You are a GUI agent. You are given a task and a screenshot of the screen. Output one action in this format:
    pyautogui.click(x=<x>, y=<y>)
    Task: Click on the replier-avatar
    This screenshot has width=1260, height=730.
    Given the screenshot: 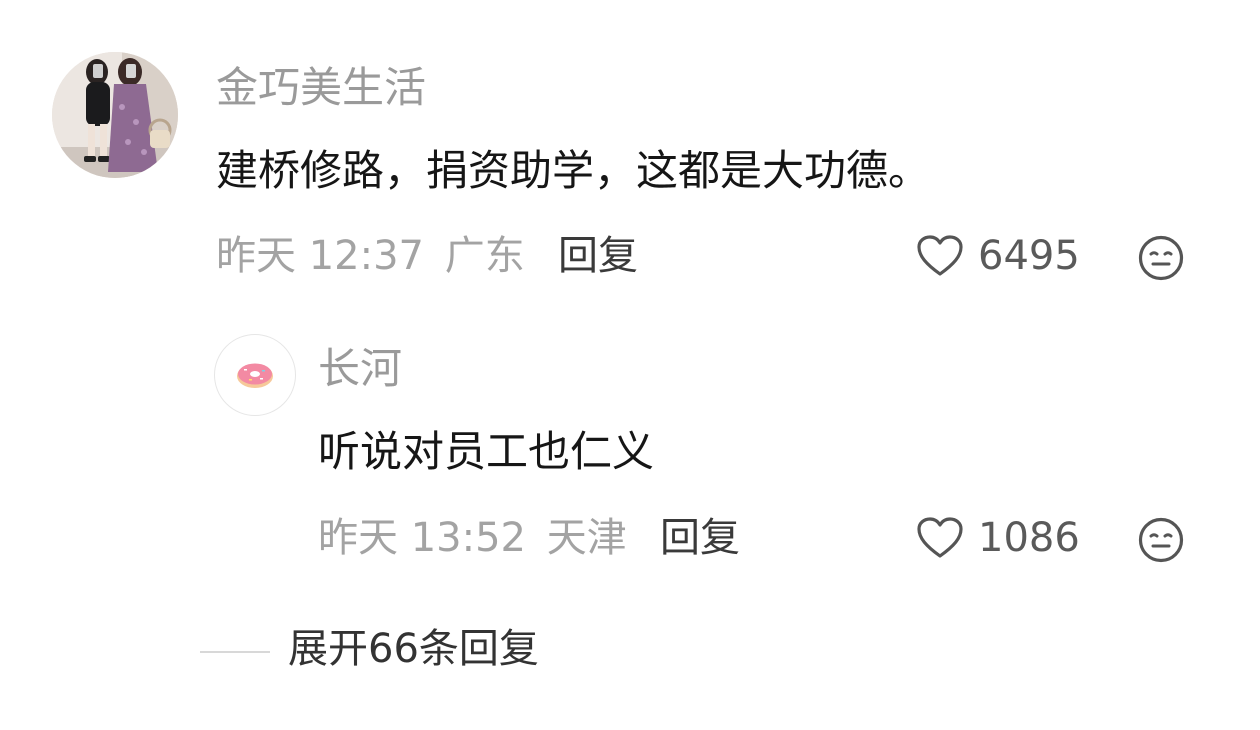 What is the action you would take?
    pyautogui.click(x=255, y=375)
    